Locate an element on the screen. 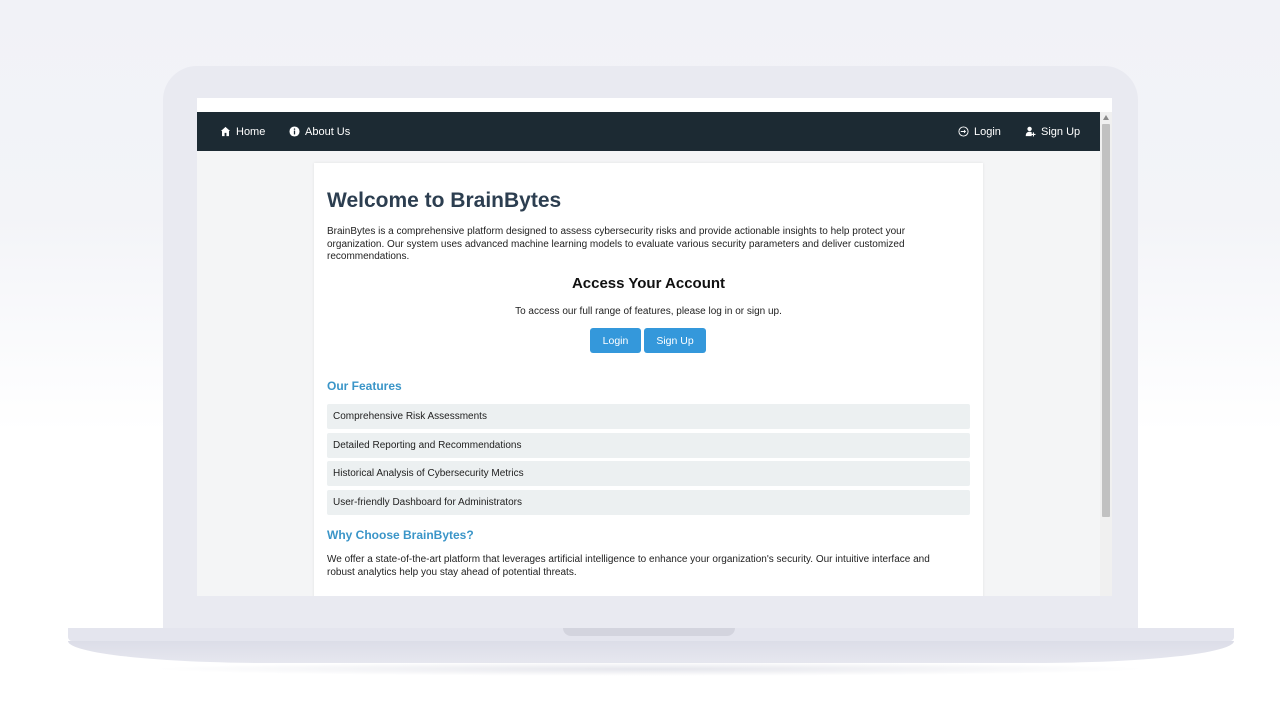 The height and width of the screenshot is (720, 1280). nav-home-label: Home is located at coordinates (251, 131).